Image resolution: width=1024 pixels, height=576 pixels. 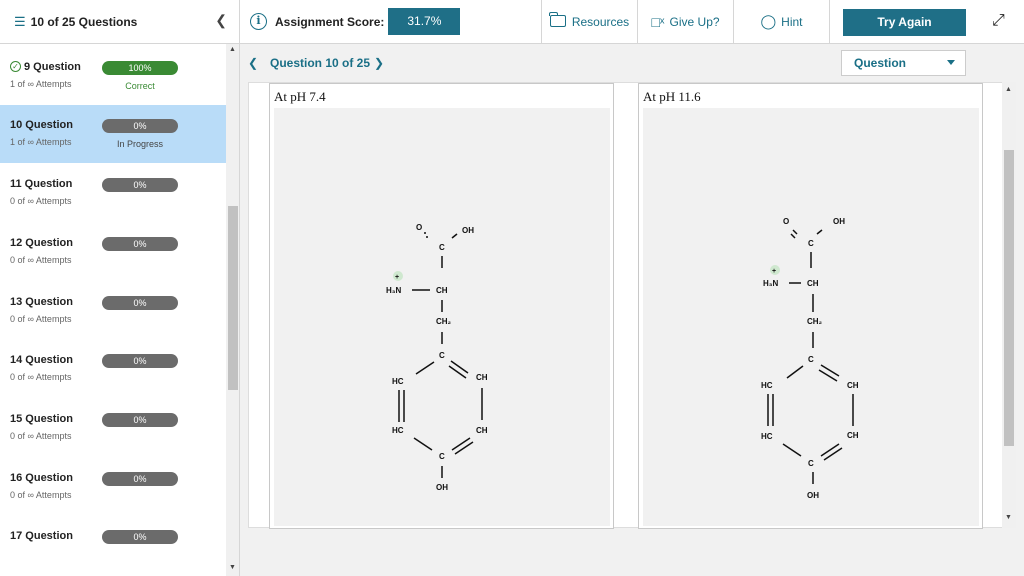 I want to click on sidebar-question-item: ✓ 9 Question 1 of ∞ Attempts 100% Correct, so click(x=113, y=76).